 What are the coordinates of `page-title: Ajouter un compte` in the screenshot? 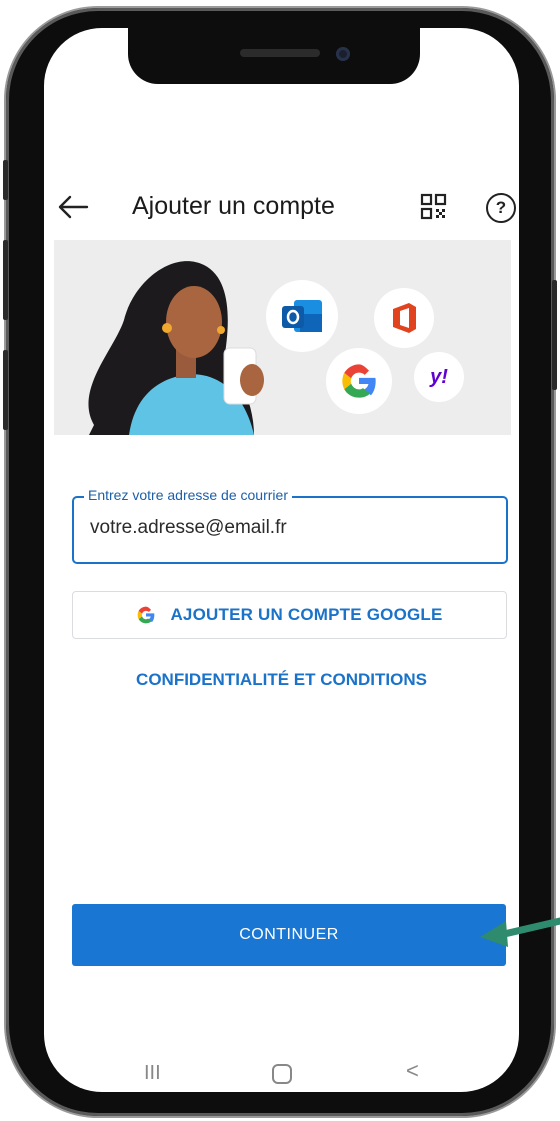 It's located at (233, 206).